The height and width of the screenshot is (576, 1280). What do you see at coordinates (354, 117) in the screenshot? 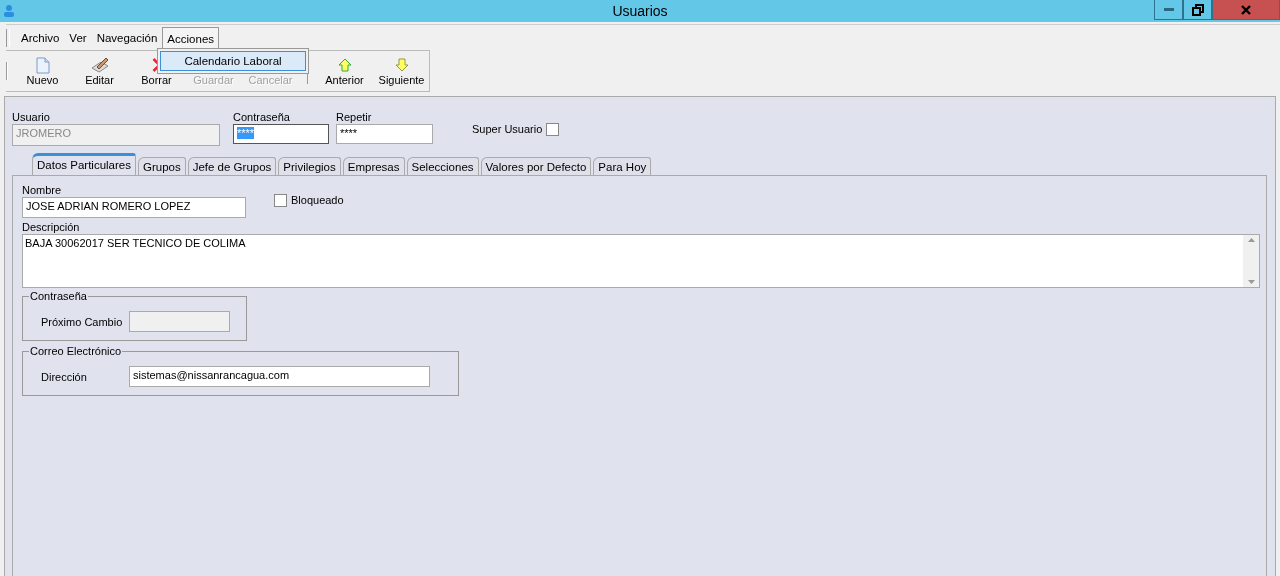
I see `field-label: Repetir` at bounding box center [354, 117].